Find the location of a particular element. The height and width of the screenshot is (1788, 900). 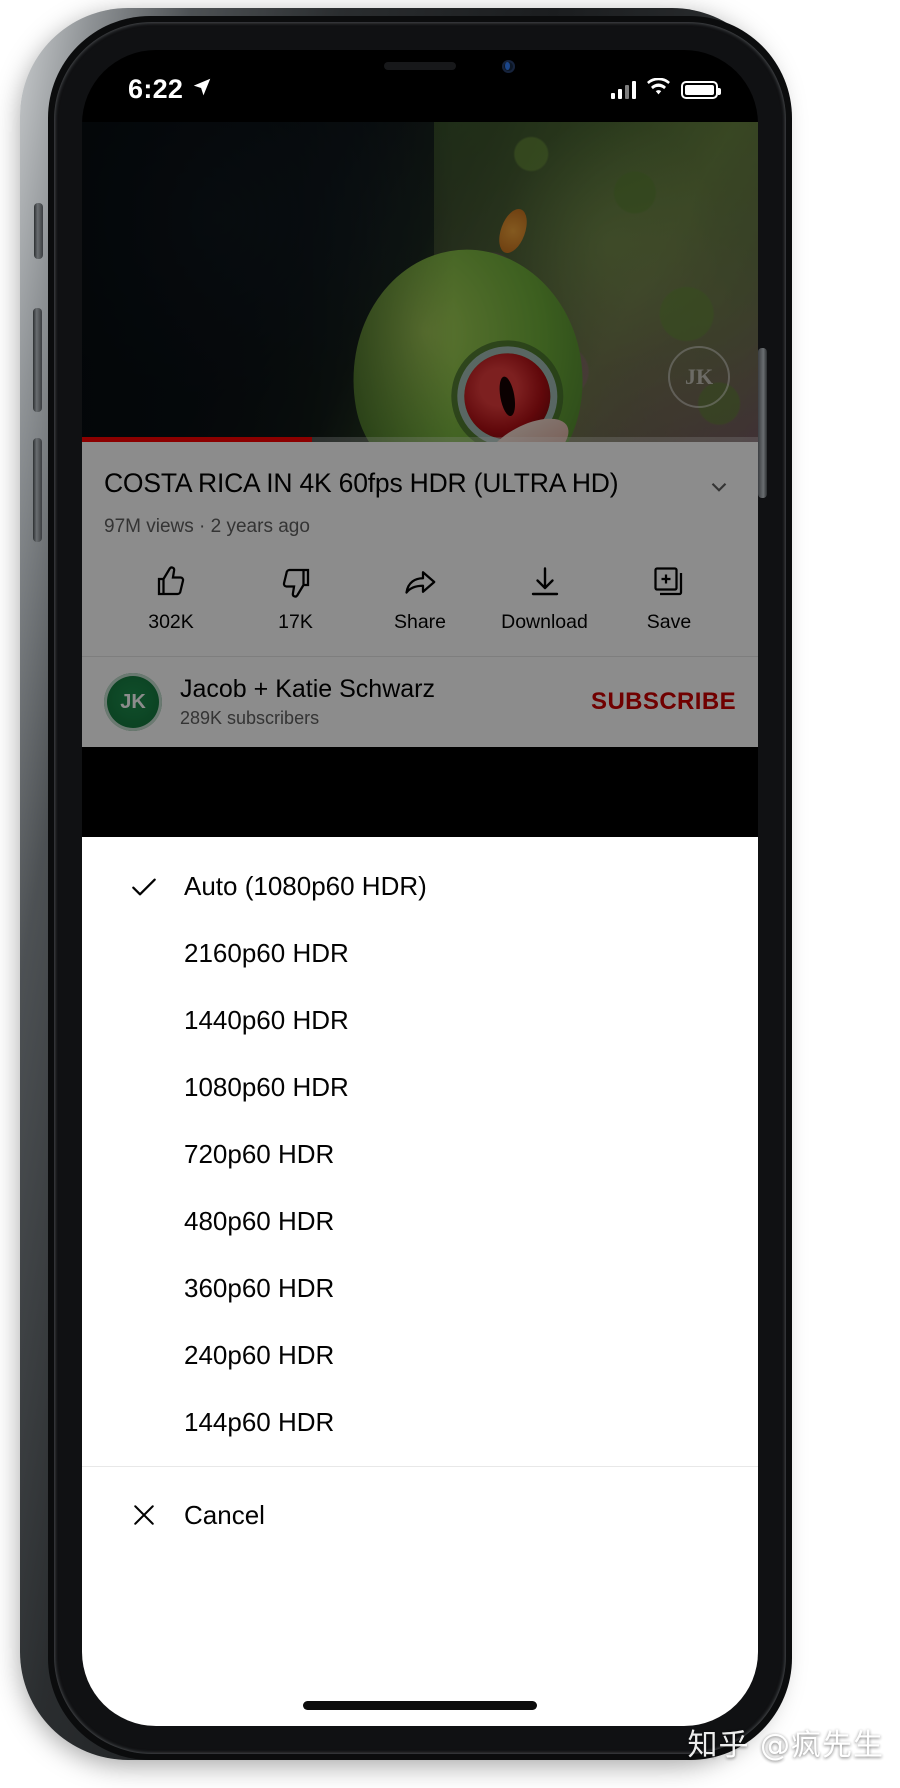

mute-switch-button is located at coordinates (38, 231).